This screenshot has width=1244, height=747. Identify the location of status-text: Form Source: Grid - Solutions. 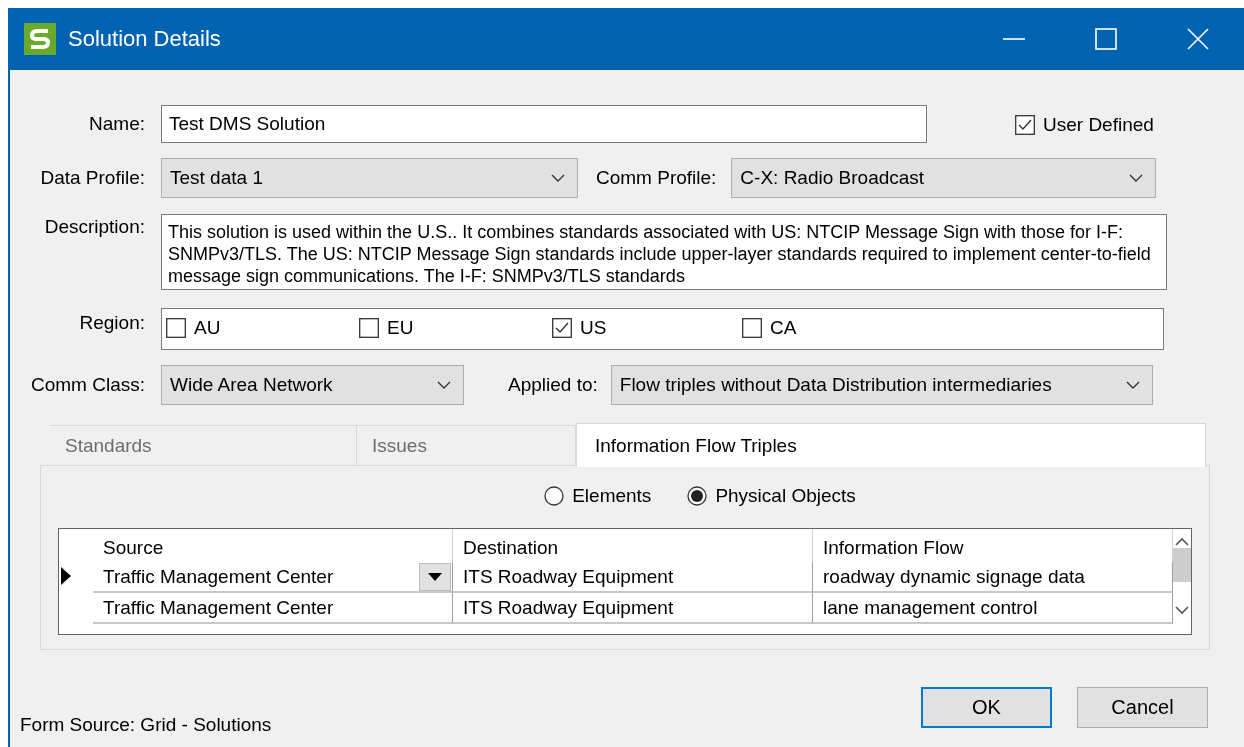
(146, 725).